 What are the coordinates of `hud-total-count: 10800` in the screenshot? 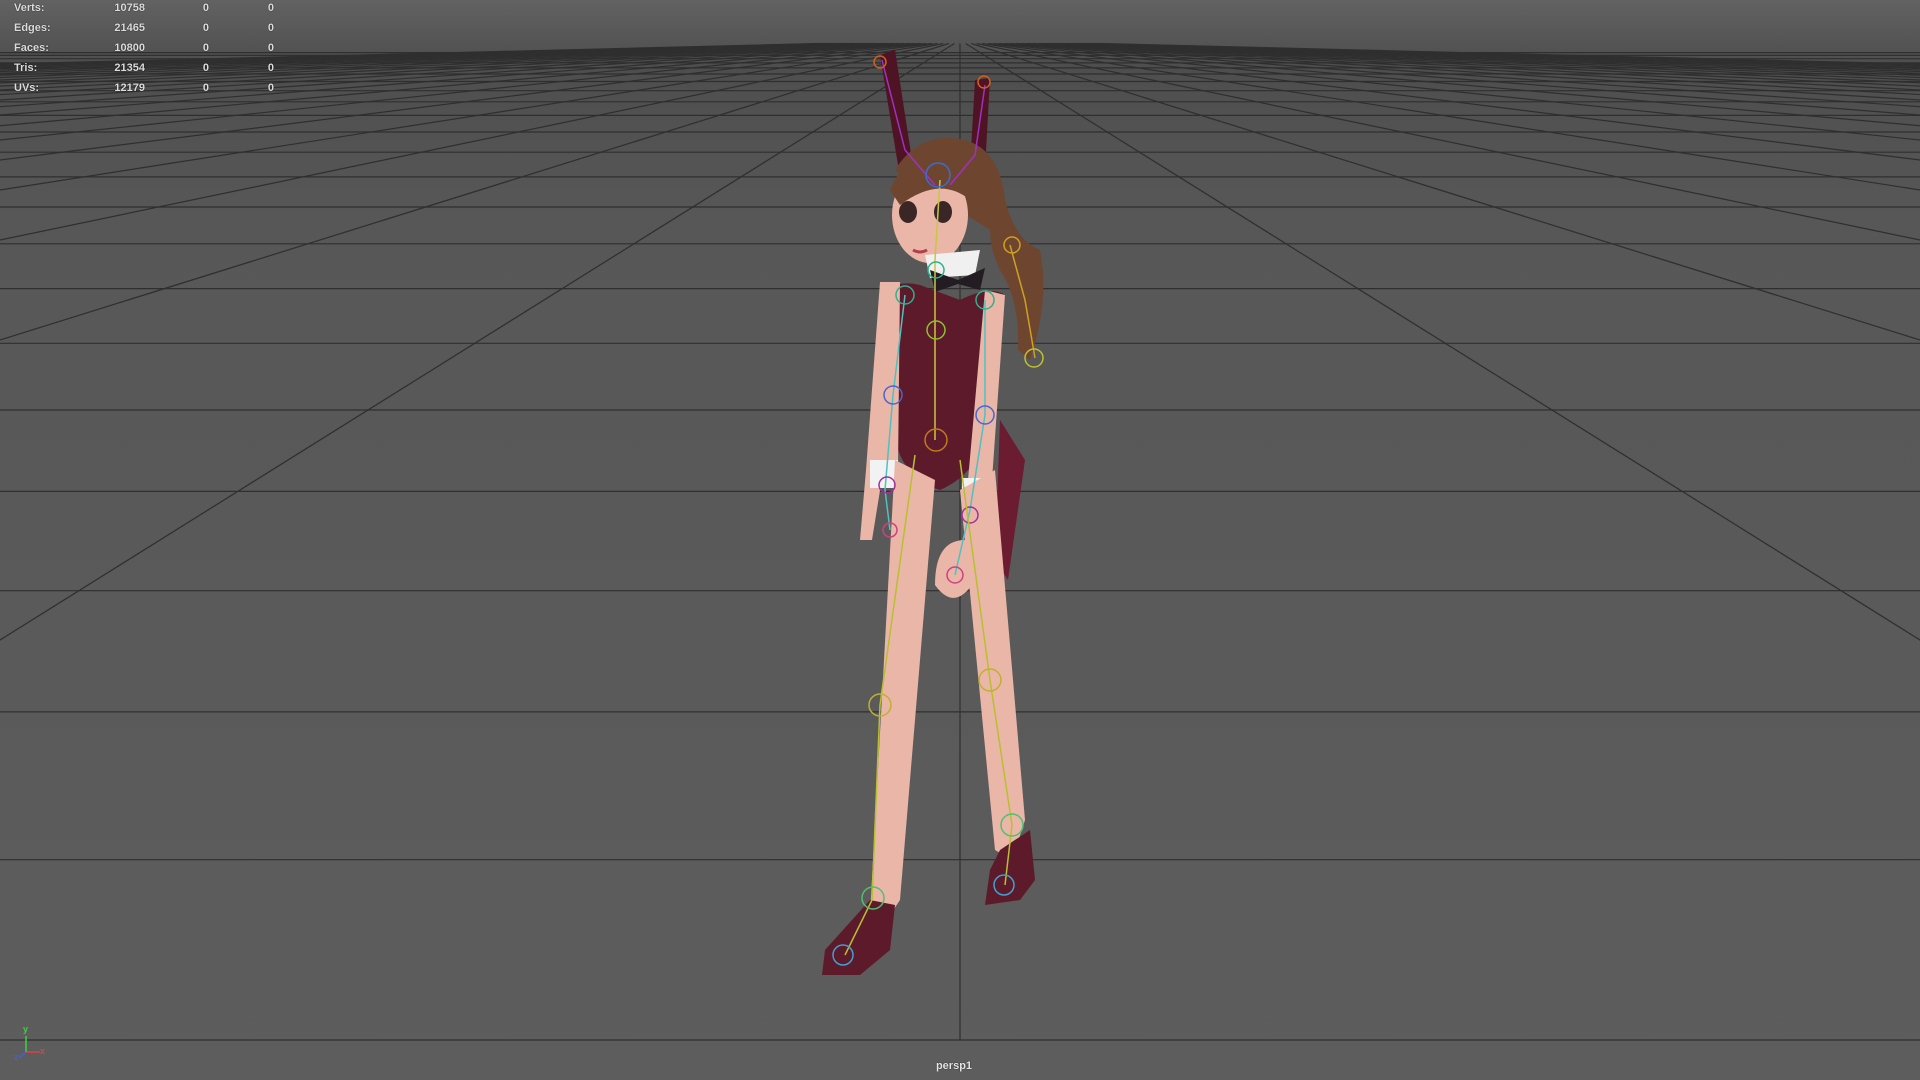 It's located at (129, 48).